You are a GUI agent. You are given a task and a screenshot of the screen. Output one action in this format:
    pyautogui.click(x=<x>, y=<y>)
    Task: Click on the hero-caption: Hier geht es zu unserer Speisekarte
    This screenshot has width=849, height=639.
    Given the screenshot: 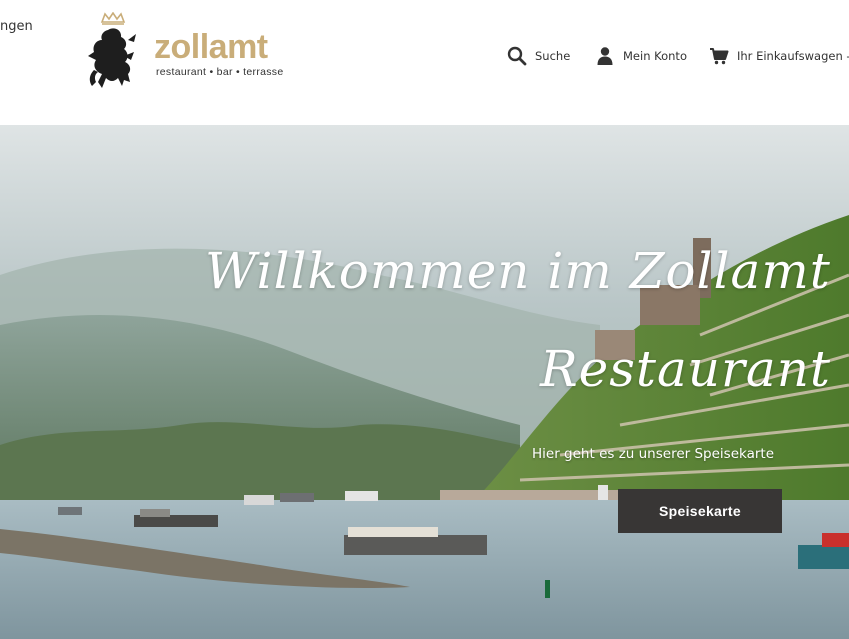 What is the action you would take?
    pyautogui.click(x=653, y=454)
    